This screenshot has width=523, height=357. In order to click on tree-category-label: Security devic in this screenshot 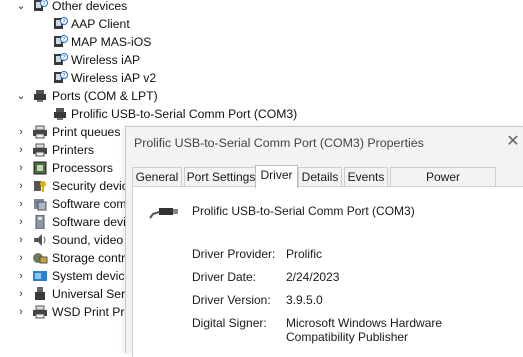, I will do `click(90, 186)`.